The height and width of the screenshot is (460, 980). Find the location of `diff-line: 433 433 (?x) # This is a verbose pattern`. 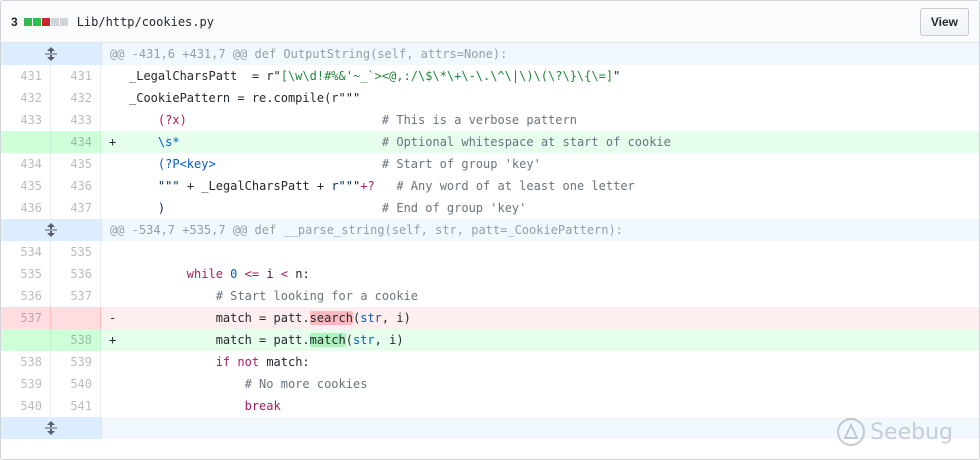

diff-line: 433 433 (?x) # This is a verbose pattern is located at coordinates (490, 120).